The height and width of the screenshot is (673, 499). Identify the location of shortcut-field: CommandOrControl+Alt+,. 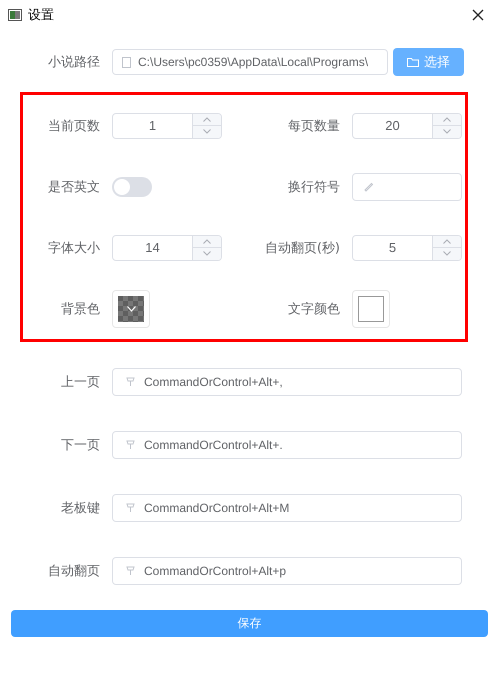
(287, 382).